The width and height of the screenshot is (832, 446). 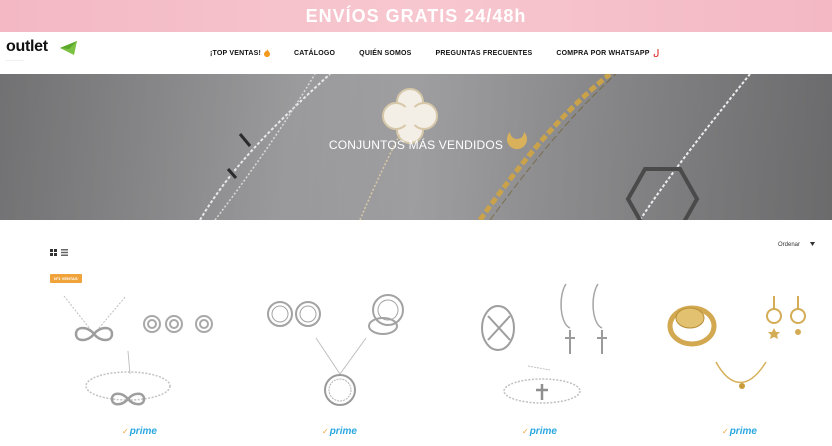 I want to click on bestseller-badge: Nº1 VENTAS, so click(x=66, y=278).